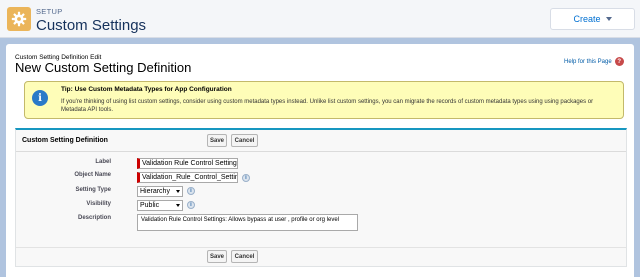 The height and width of the screenshot is (277, 640). I want to click on setting-type-select: Hierarchy, so click(160, 191).